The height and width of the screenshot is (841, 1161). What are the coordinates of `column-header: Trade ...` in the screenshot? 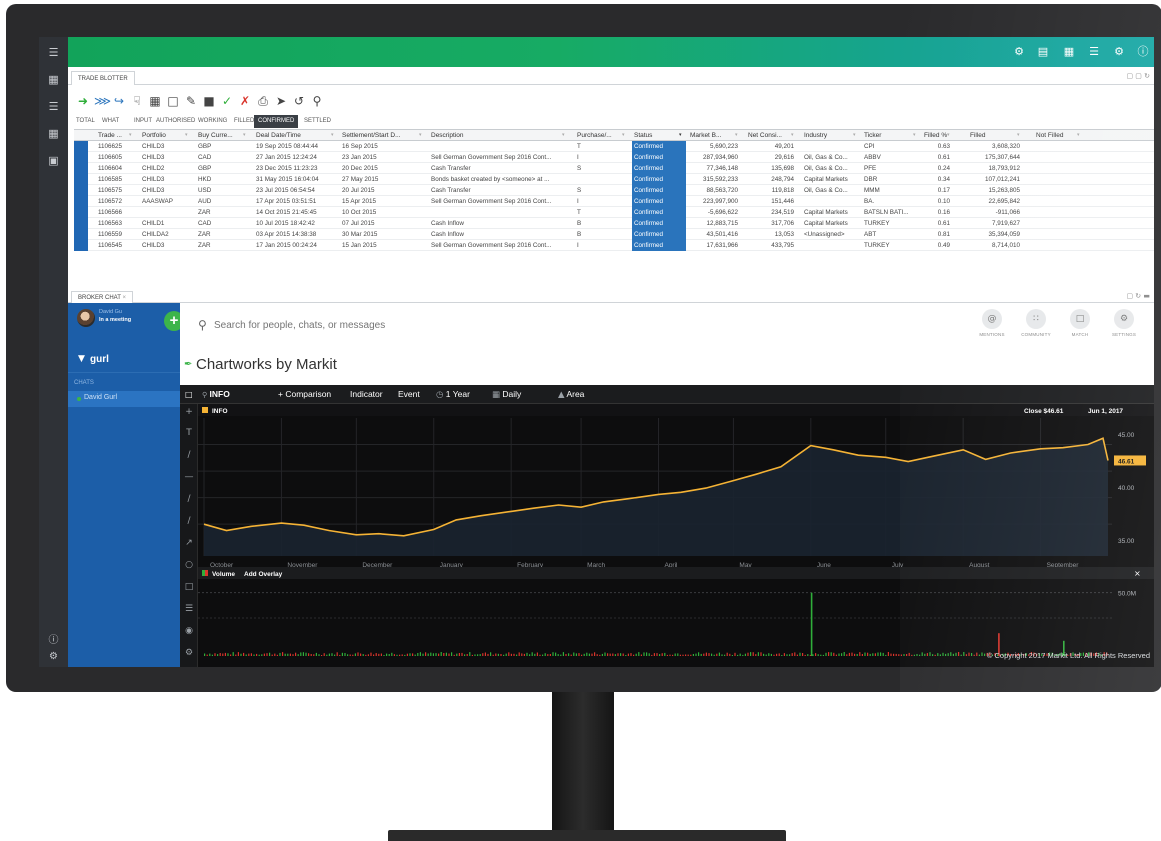 It's located at (118, 135).